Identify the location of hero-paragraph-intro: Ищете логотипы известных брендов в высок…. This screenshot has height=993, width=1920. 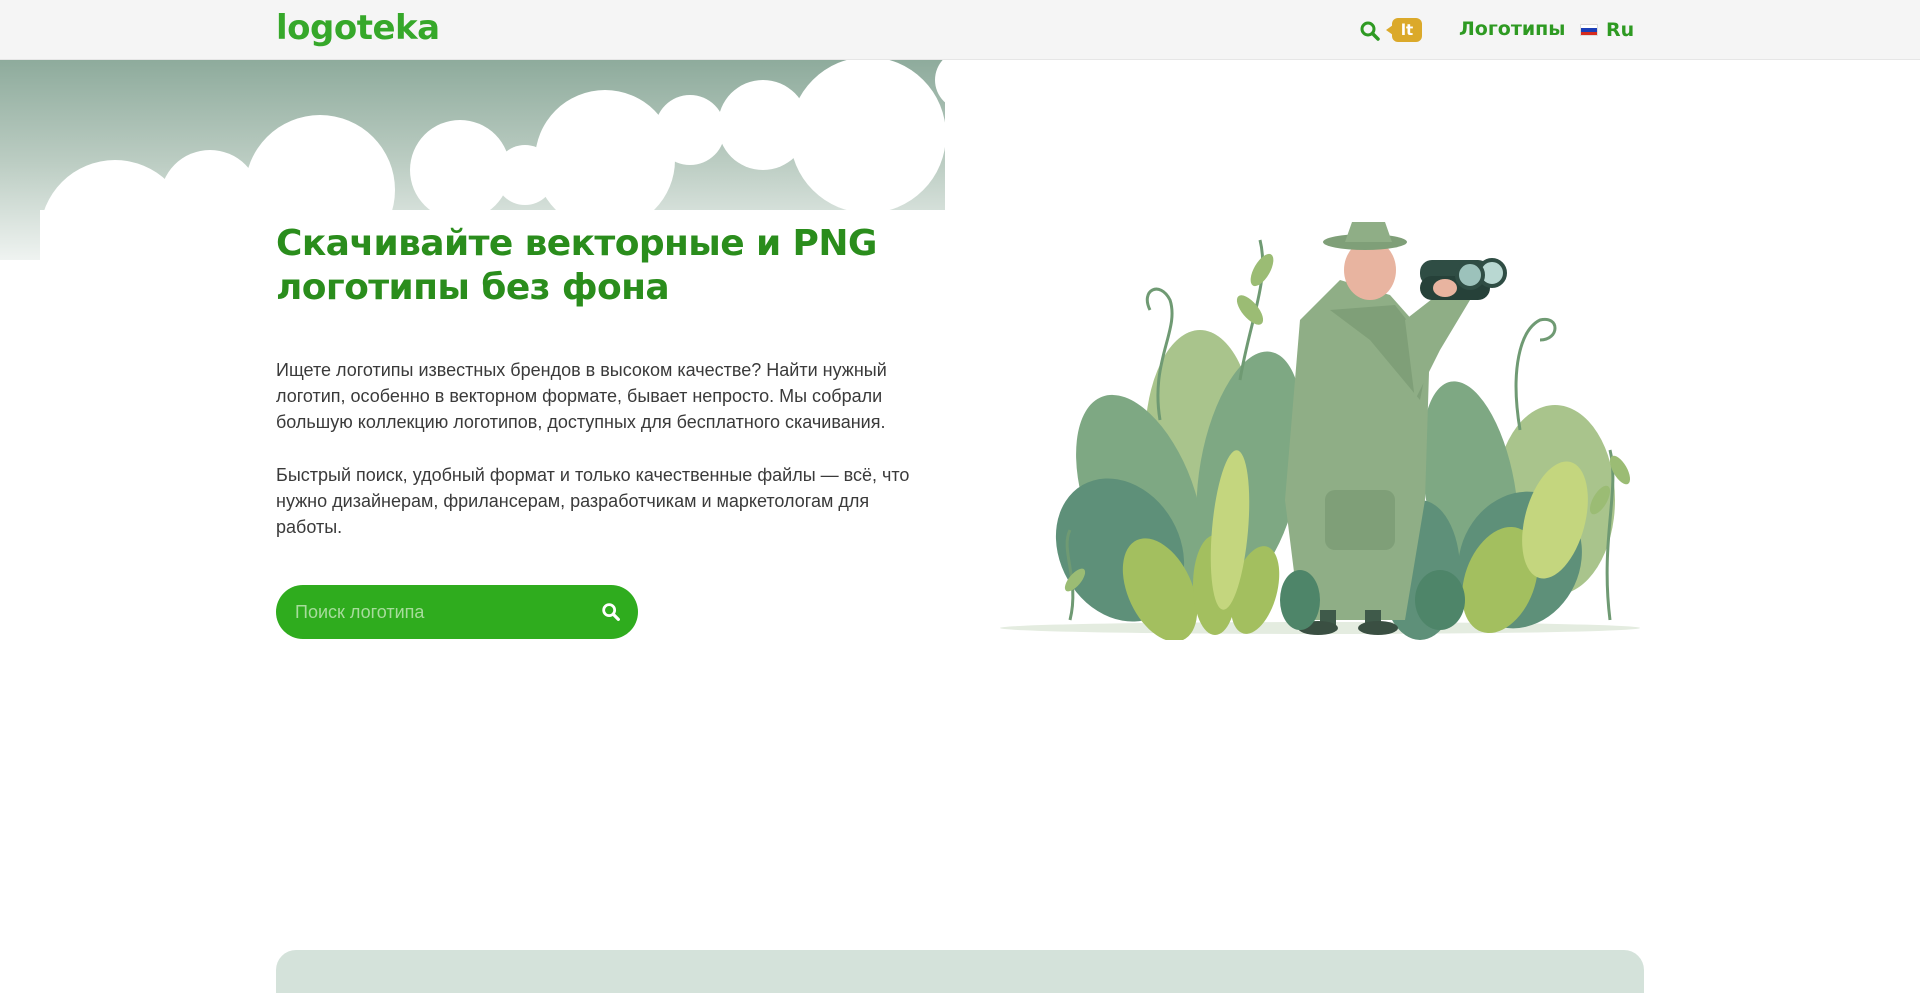
(581, 396).